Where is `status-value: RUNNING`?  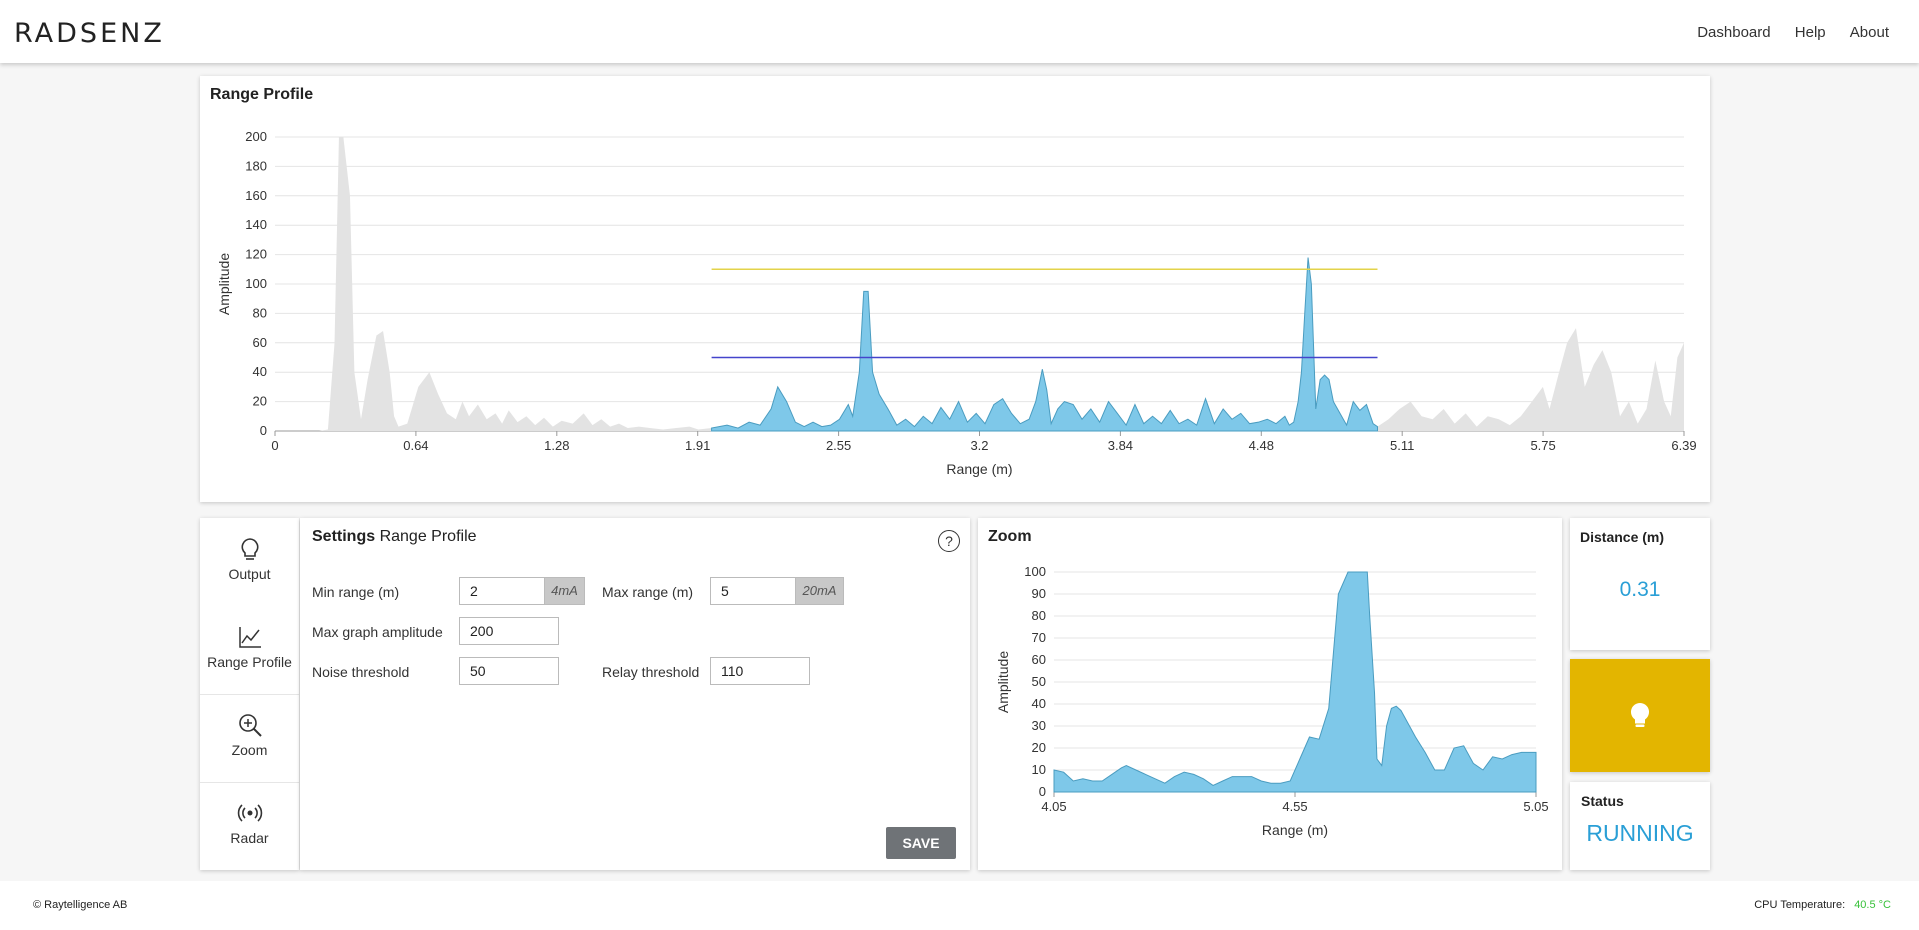 status-value: RUNNING is located at coordinates (1640, 833).